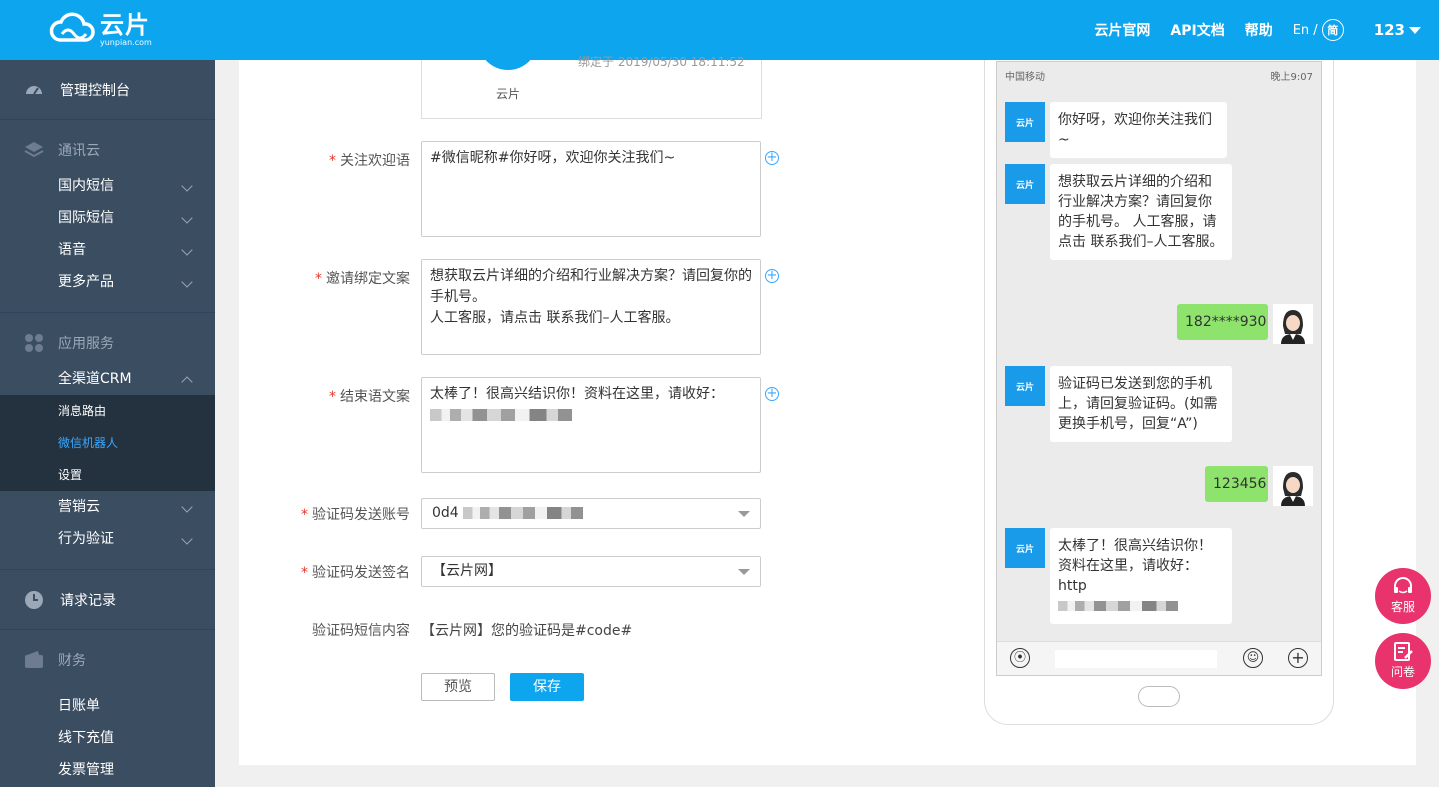 This screenshot has width=1439, height=787. What do you see at coordinates (88, 443) in the screenshot?
I see `sidebar-item-label: 微信机器人` at bounding box center [88, 443].